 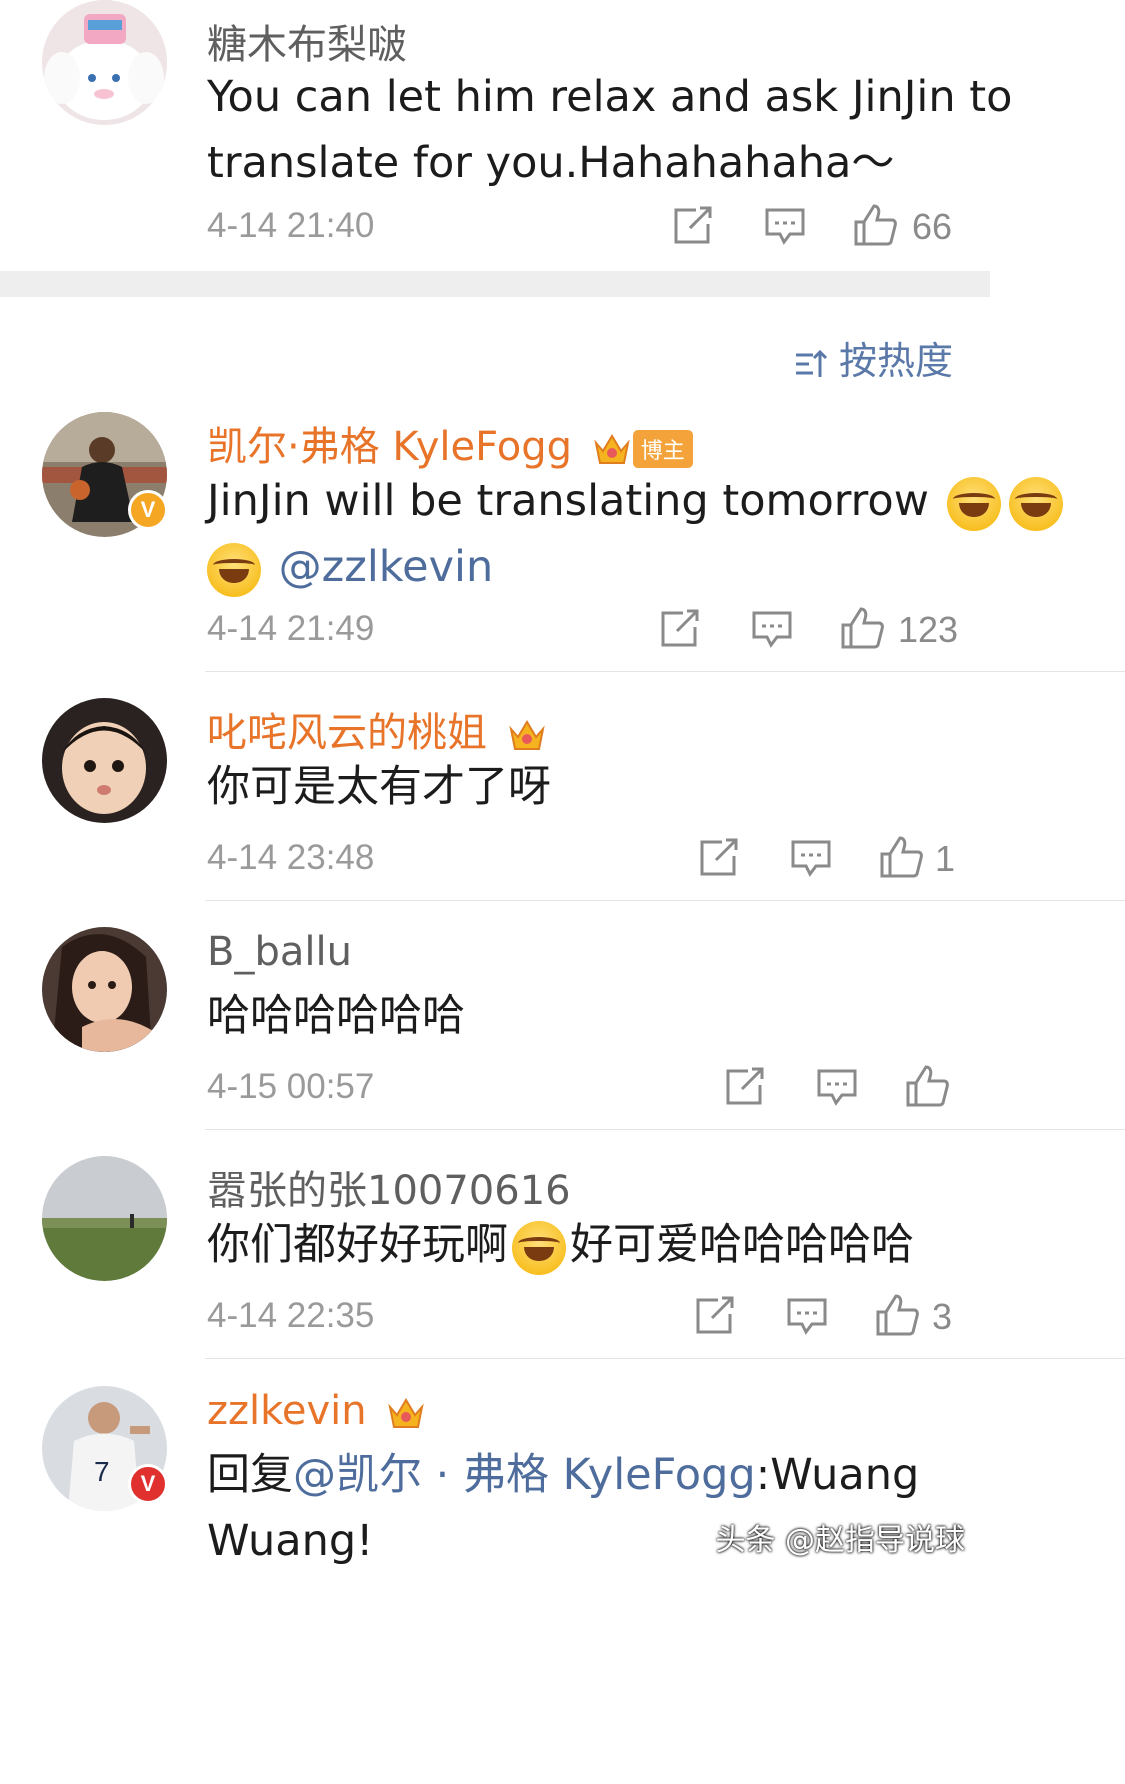 I want to click on username: 凯尔·弗格 KyleFogg 博主, so click(x=450, y=443).